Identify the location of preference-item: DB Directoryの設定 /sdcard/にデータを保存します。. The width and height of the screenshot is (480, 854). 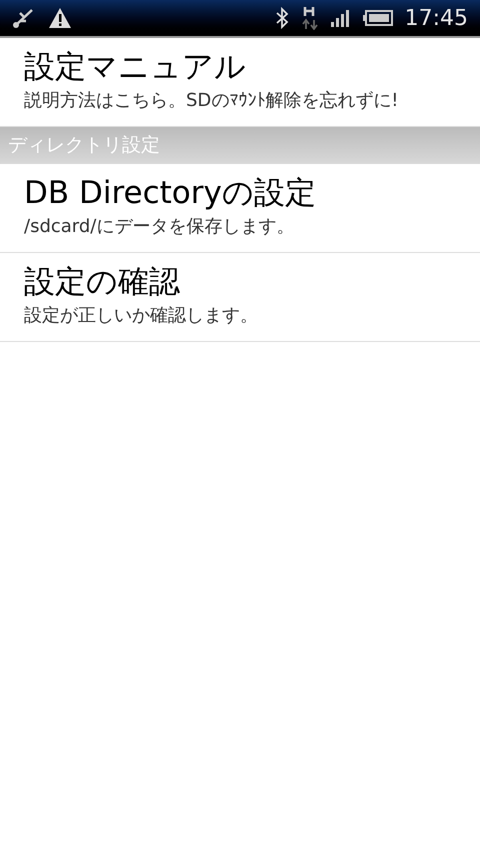
(240, 208).